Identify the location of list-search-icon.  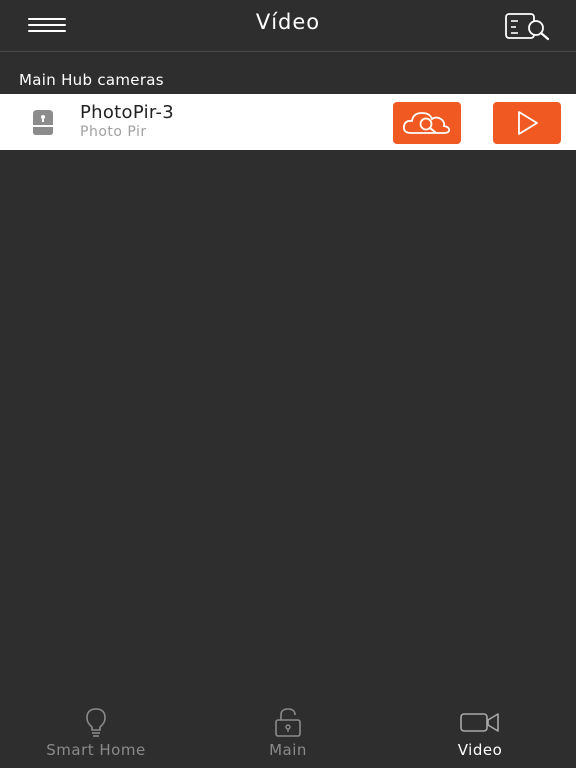
(527, 27).